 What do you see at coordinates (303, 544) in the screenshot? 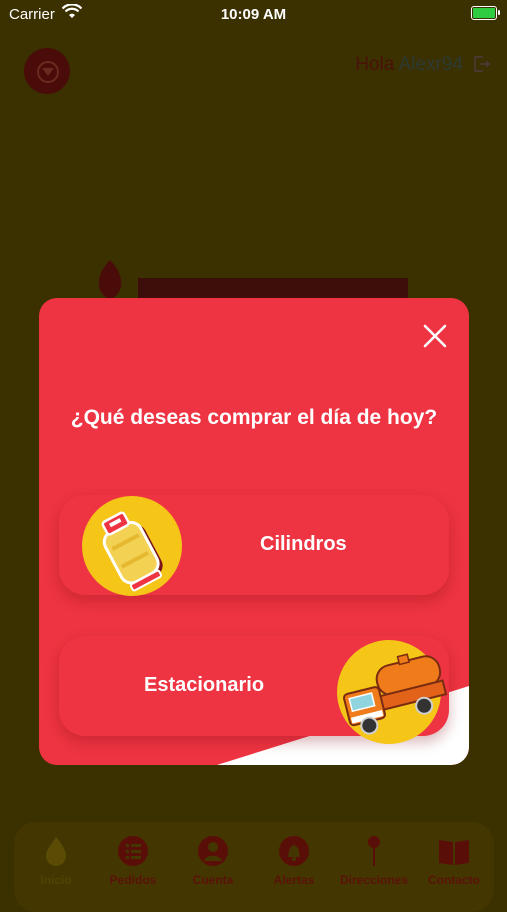
I see `option-cilindros-label: Cilindros` at bounding box center [303, 544].